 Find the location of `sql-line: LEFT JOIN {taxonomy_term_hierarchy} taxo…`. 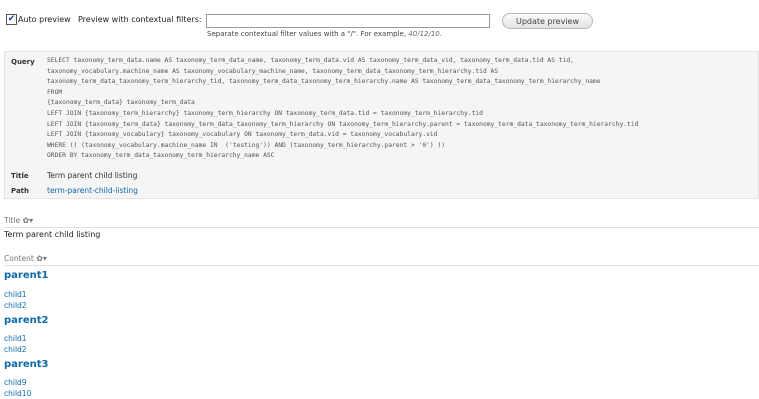

sql-line: LEFT JOIN {taxonomy_term_hierarchy} taxo… is located at coordinates (265, 113).